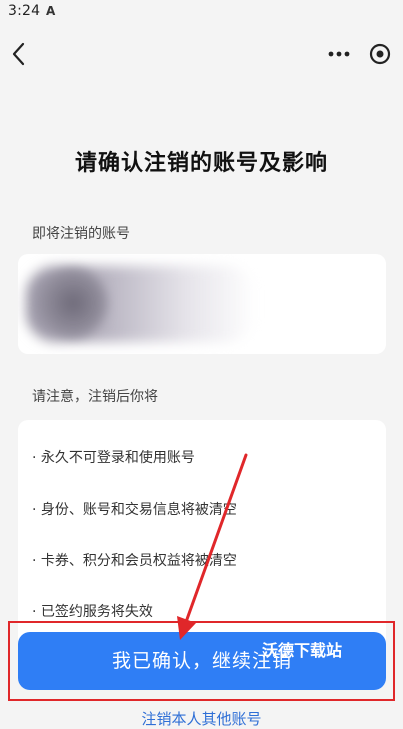 This screenshot has height=729, width=403. I want to click on avatar, so click(73, 303).